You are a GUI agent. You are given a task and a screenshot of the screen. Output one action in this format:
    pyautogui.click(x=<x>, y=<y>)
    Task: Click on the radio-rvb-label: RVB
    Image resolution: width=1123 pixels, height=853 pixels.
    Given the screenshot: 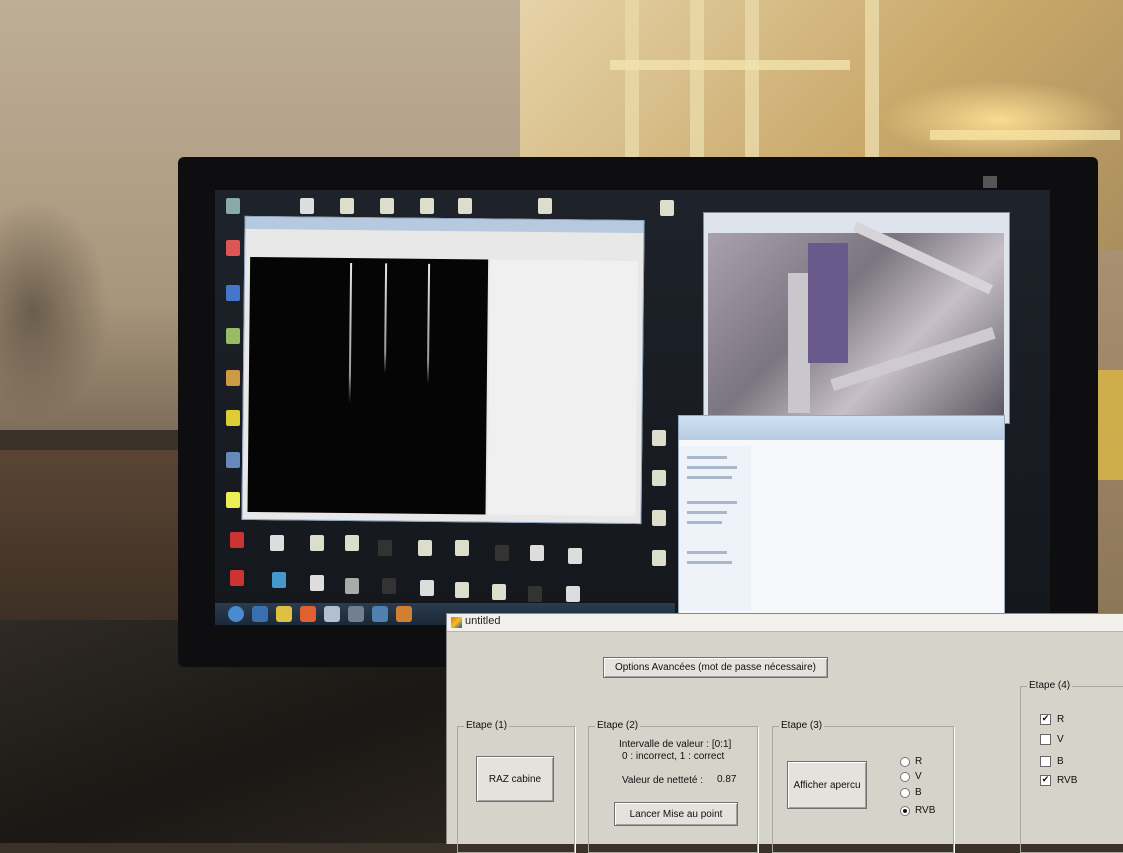 What is the action you would take?
    pyautogui.click(x=925, y=810)
    